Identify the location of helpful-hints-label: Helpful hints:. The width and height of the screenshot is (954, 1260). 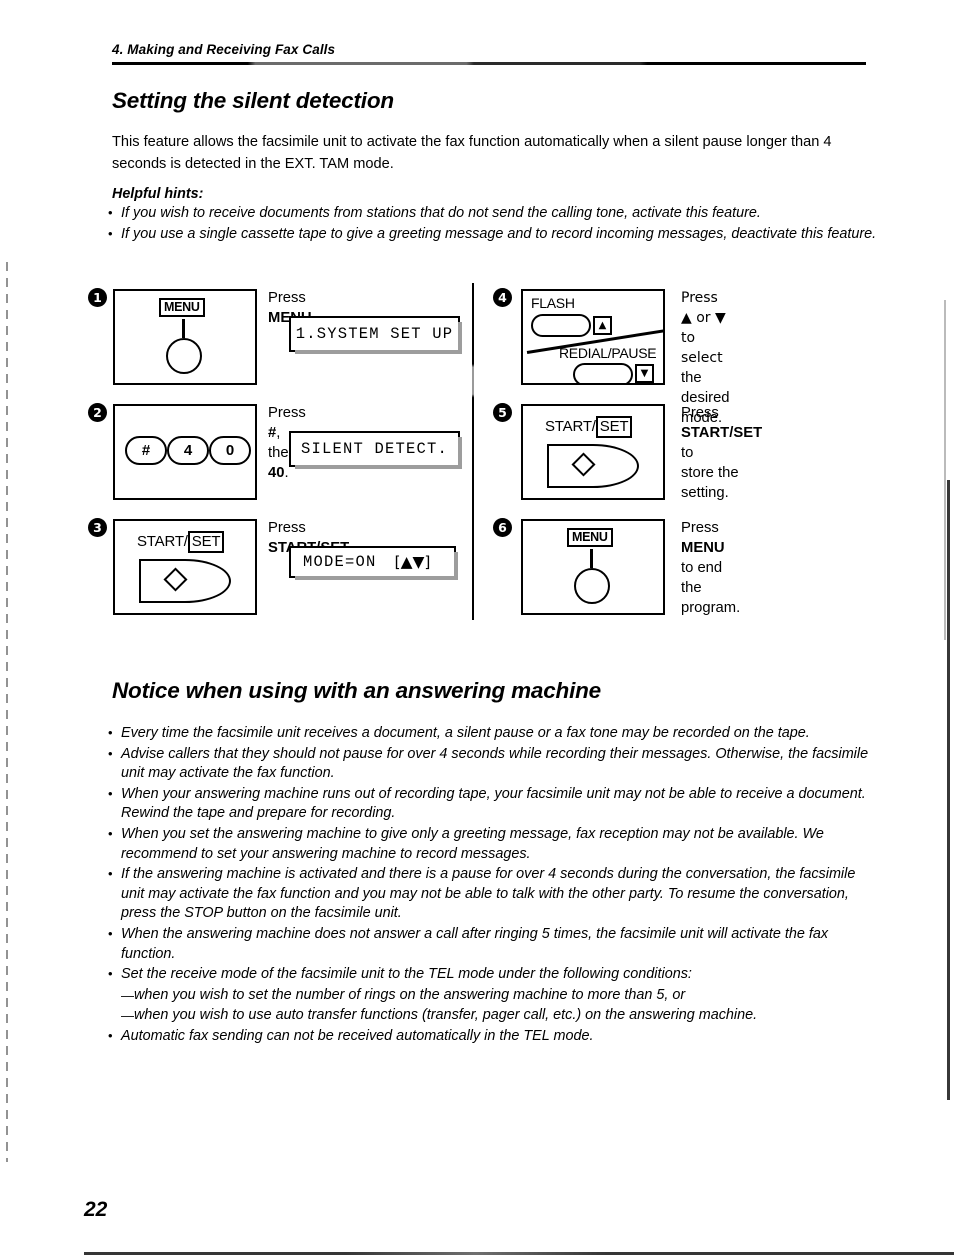
(158, 194).